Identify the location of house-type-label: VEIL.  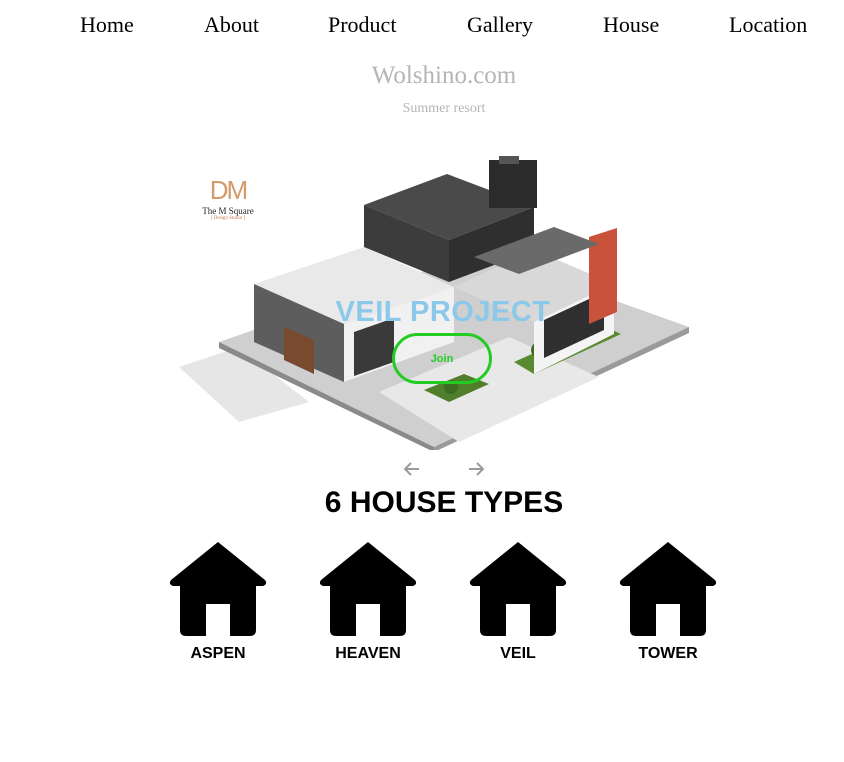
(518, 653).